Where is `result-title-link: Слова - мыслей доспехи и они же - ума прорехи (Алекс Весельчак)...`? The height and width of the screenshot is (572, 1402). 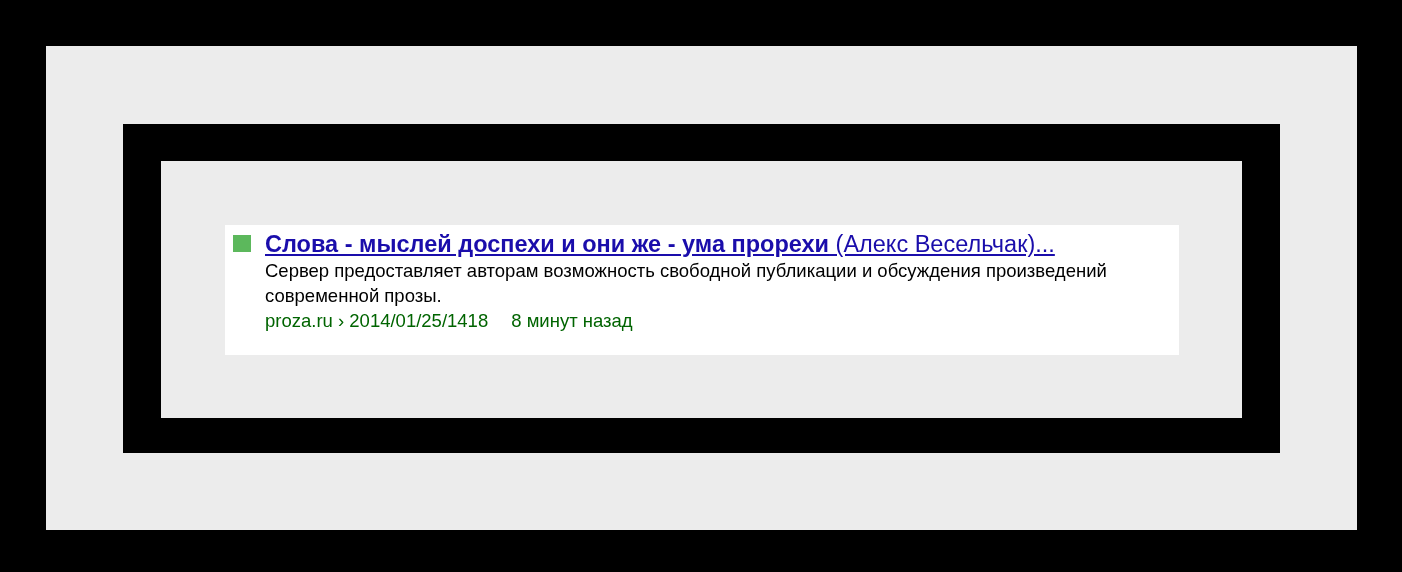 result-title-link: Слова - мыслей доспехи и они же - ума прорехи (Алекс Весельчак)... is located at coordinates (660, 244).